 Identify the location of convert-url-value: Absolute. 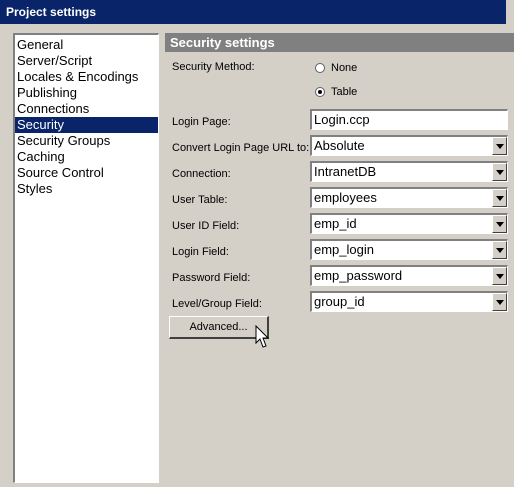
(339, 145).